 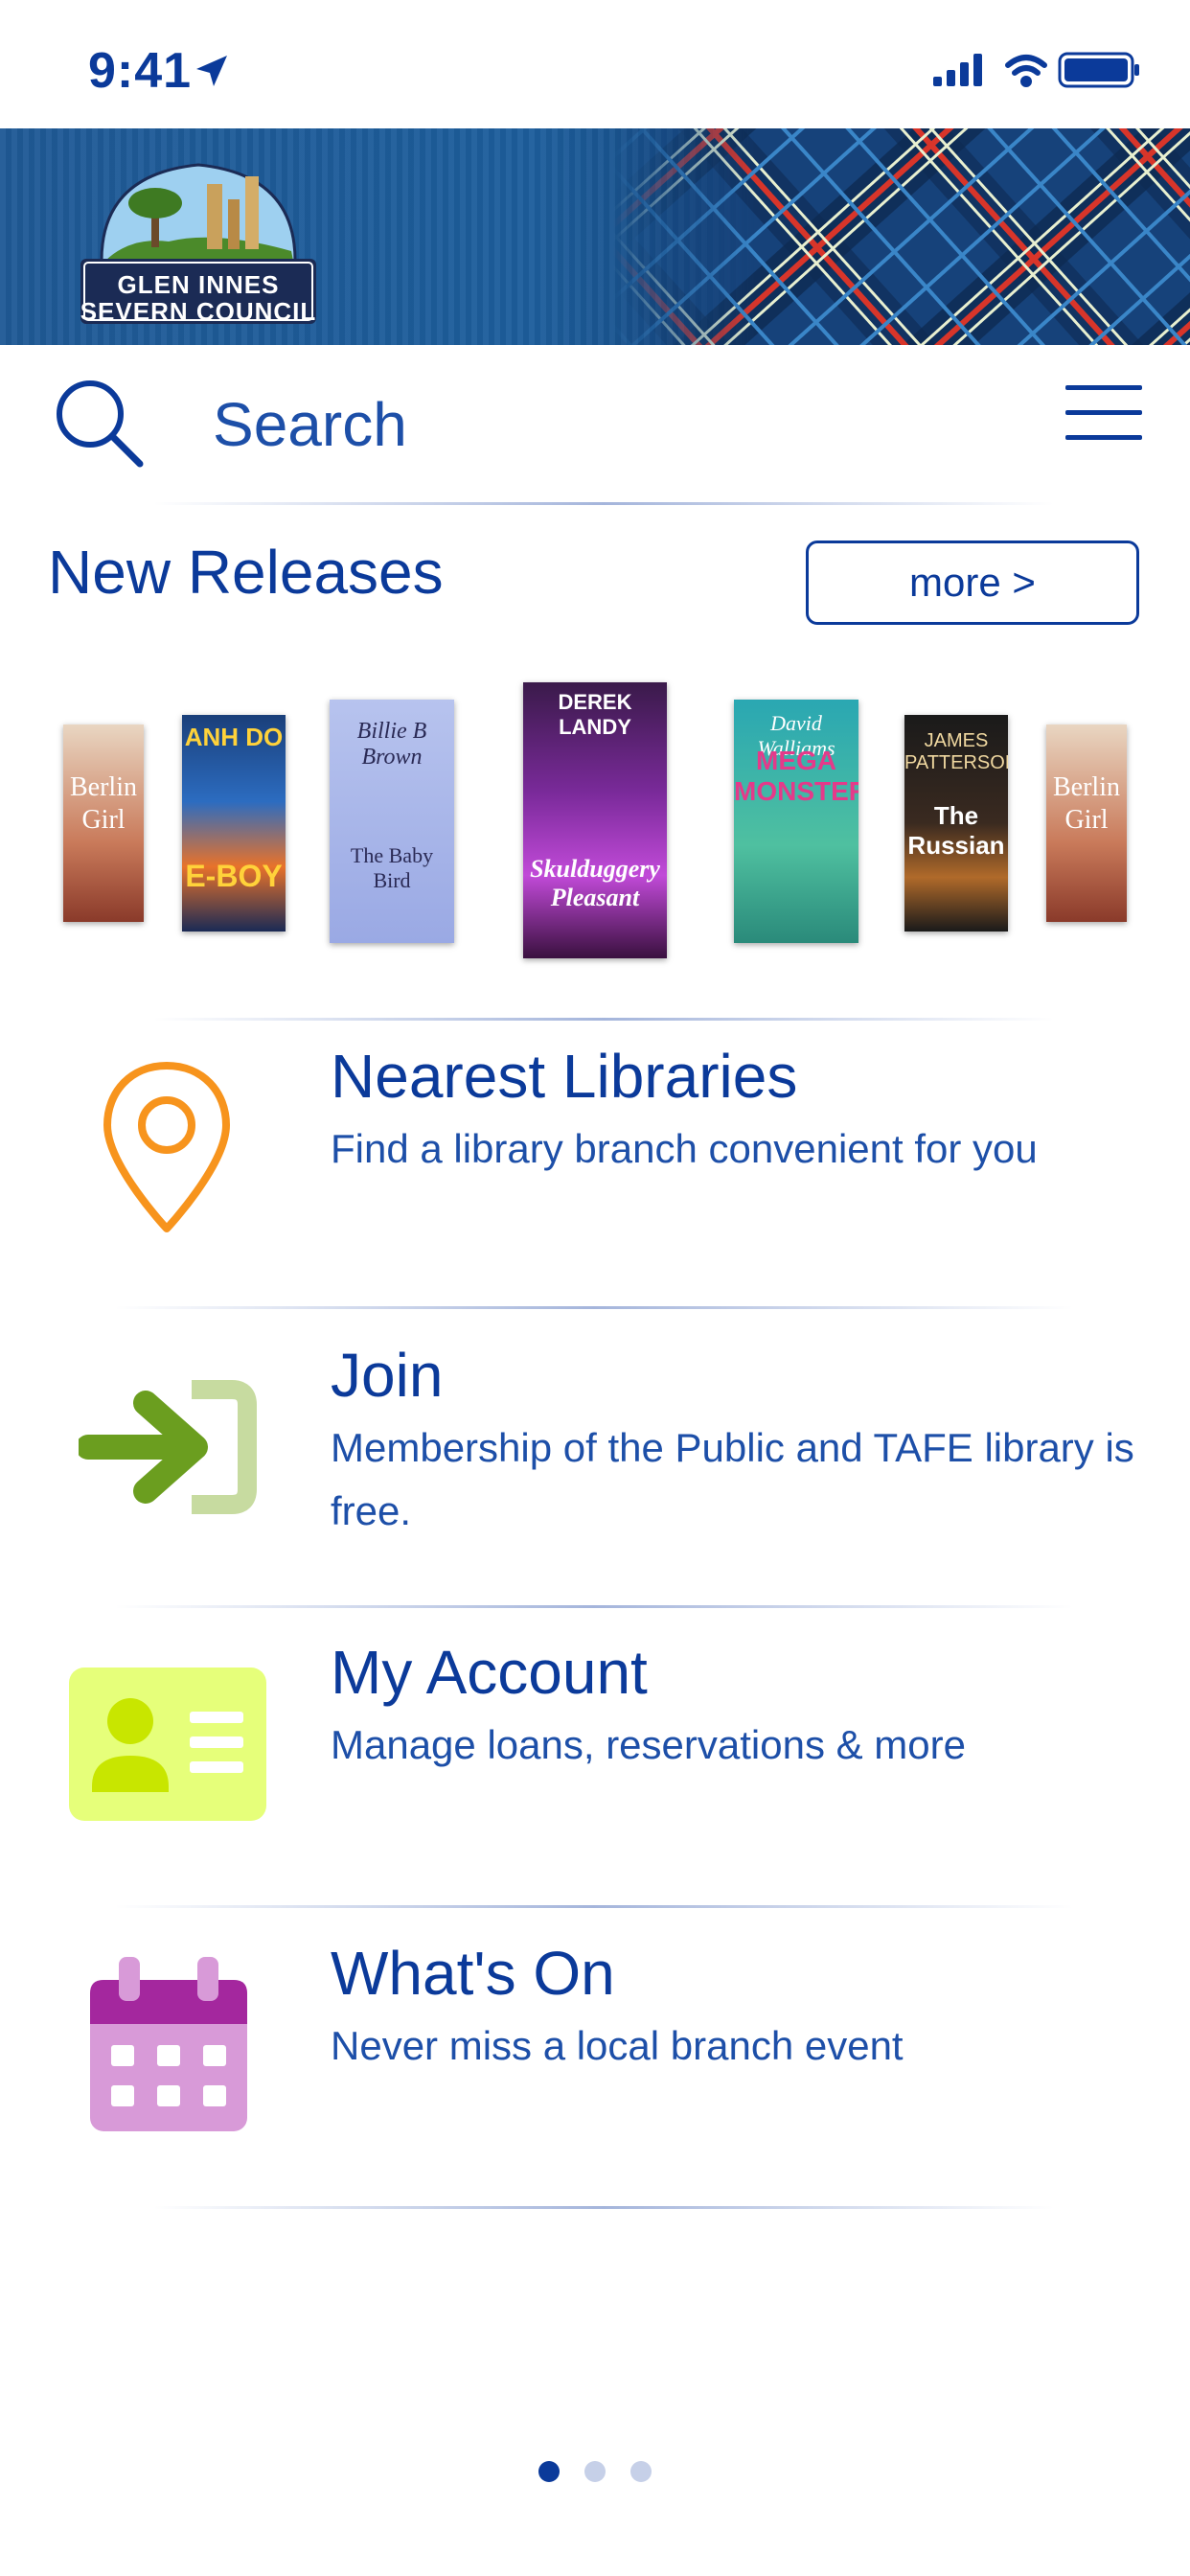 I want to click on whats-on-title: What's On, so click(x=473, y=1974).